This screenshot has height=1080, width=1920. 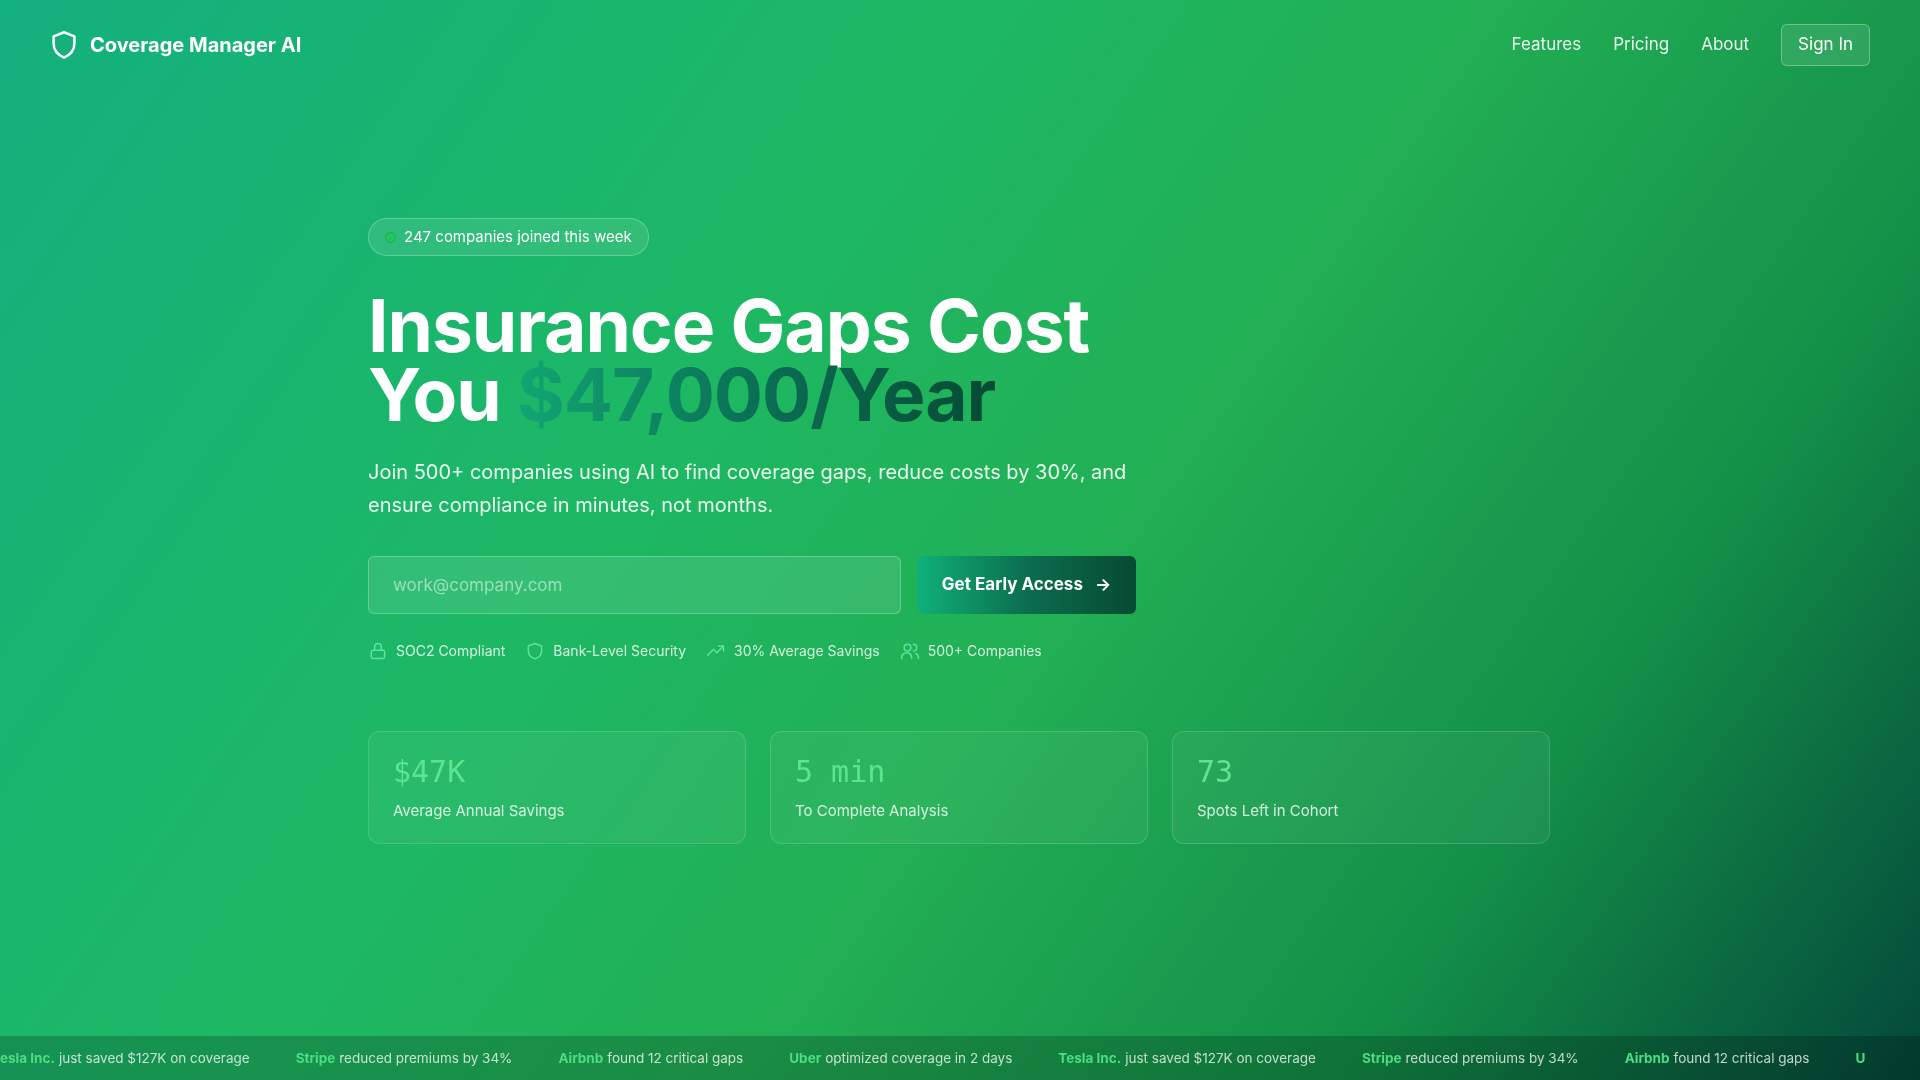 I want to click on trust-label: SOC2 Compliant, so click(x=451, y=651).